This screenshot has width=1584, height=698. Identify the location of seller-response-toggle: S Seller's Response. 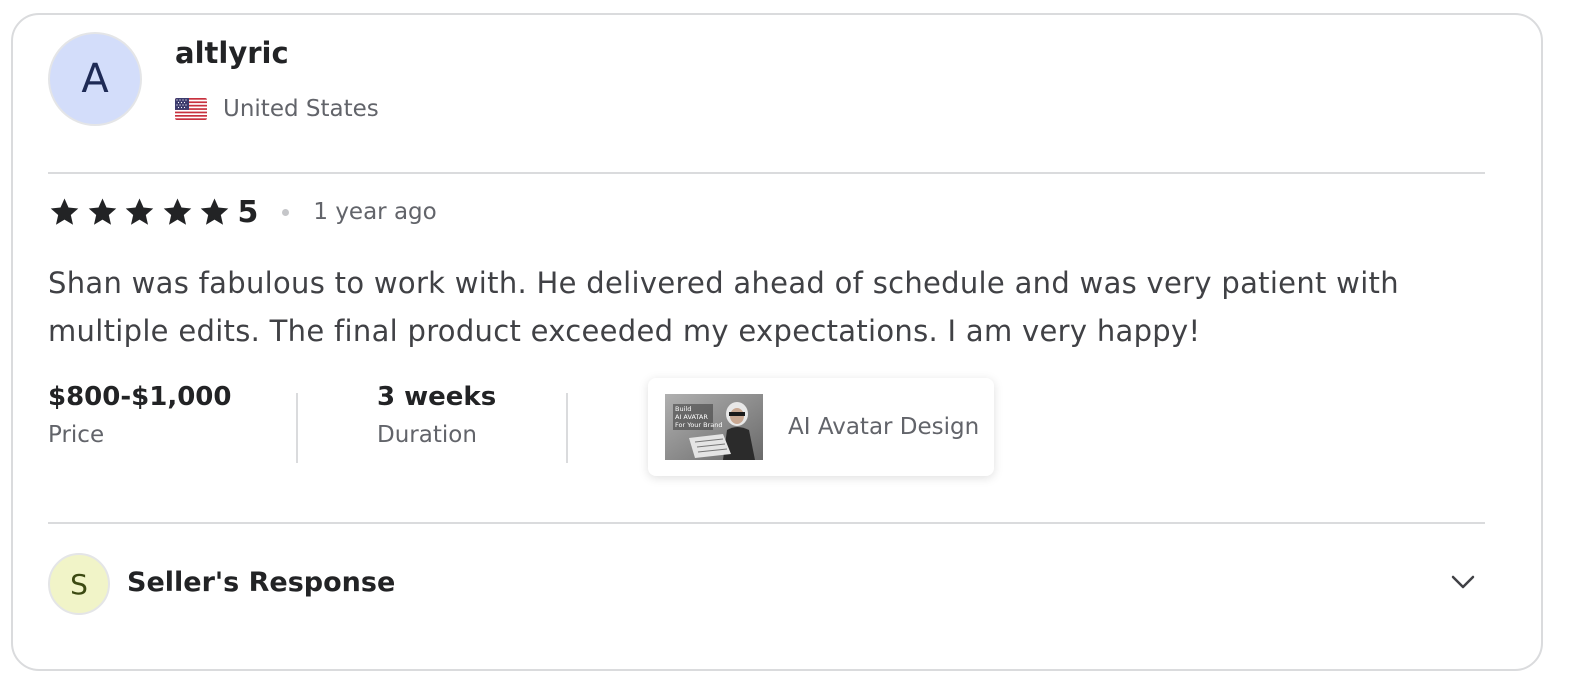
(768, 585).